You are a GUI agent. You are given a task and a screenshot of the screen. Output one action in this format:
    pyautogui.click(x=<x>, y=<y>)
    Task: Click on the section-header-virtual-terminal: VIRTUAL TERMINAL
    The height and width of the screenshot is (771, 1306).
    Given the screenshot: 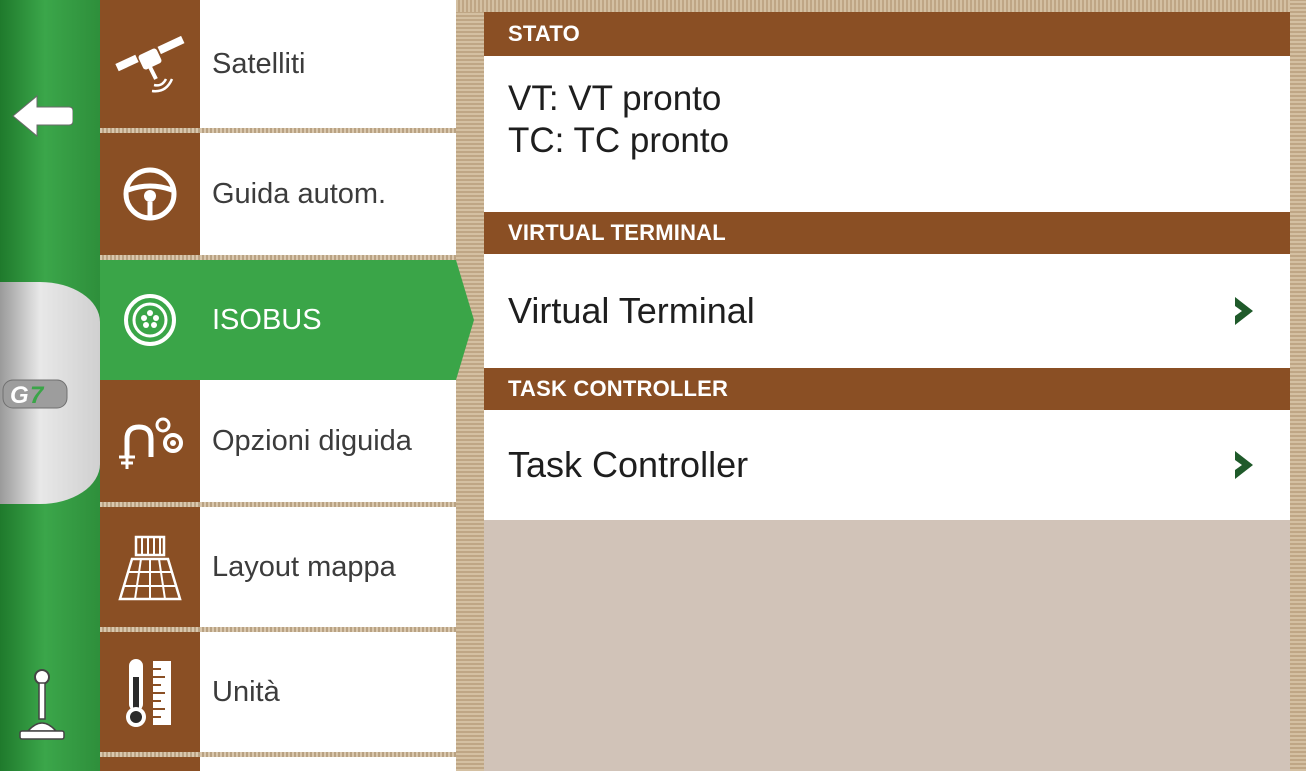 What is the action you would take?
    pyautogui.click(x=887, y=233)
    